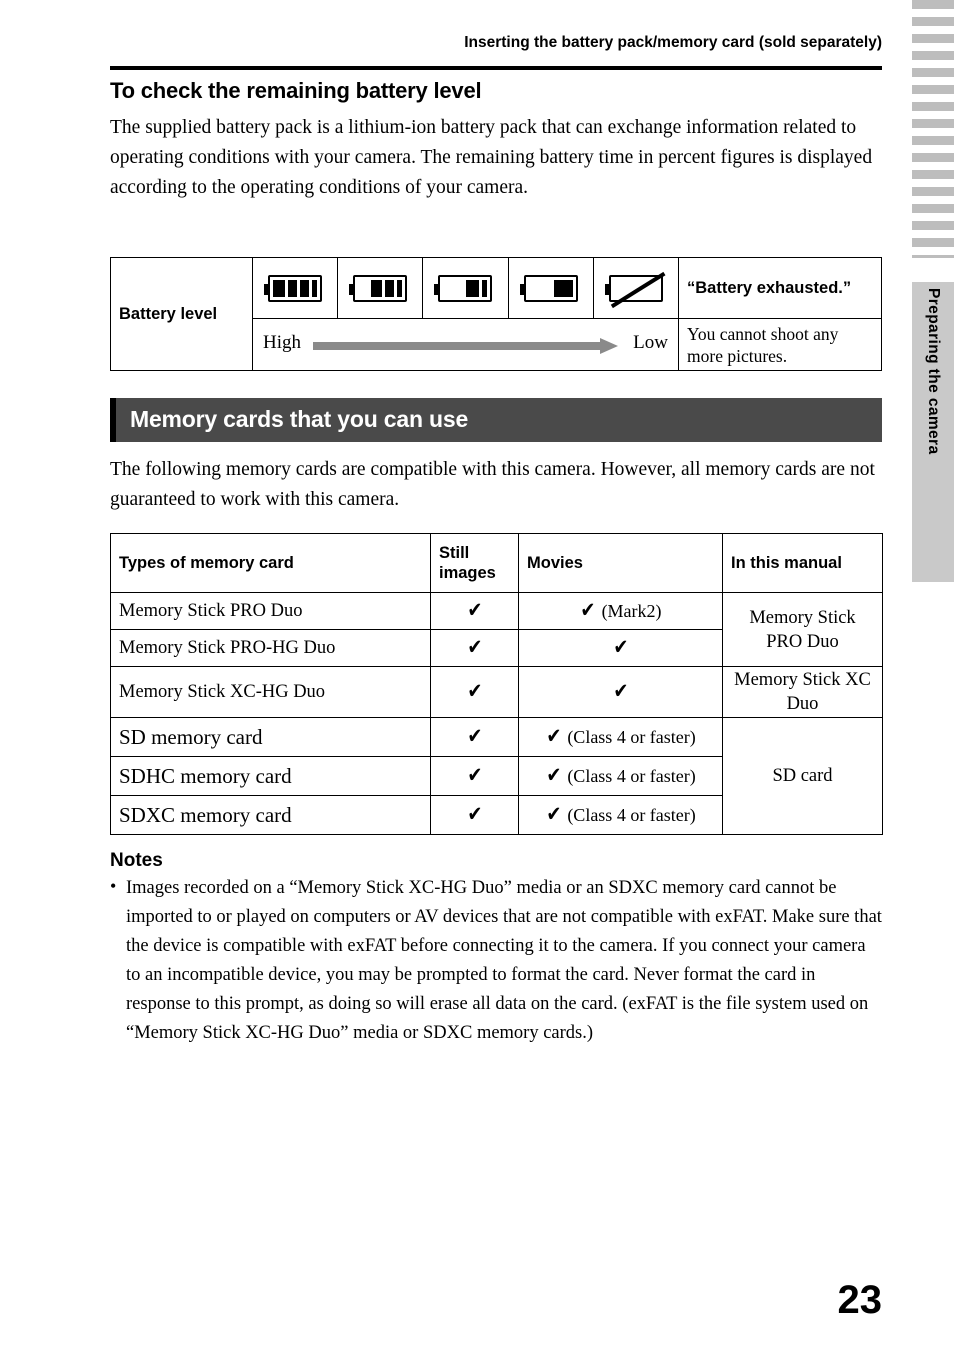 The height and width of the screenshot is (1345, 954). Describe the element at coordinates (496, 68) in the screenshot. I see `header-rule` at that location.